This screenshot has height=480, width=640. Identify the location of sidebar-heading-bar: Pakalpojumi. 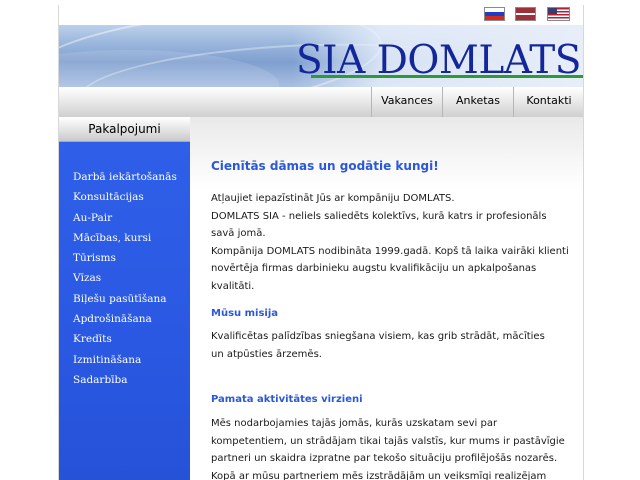
(124, 129).